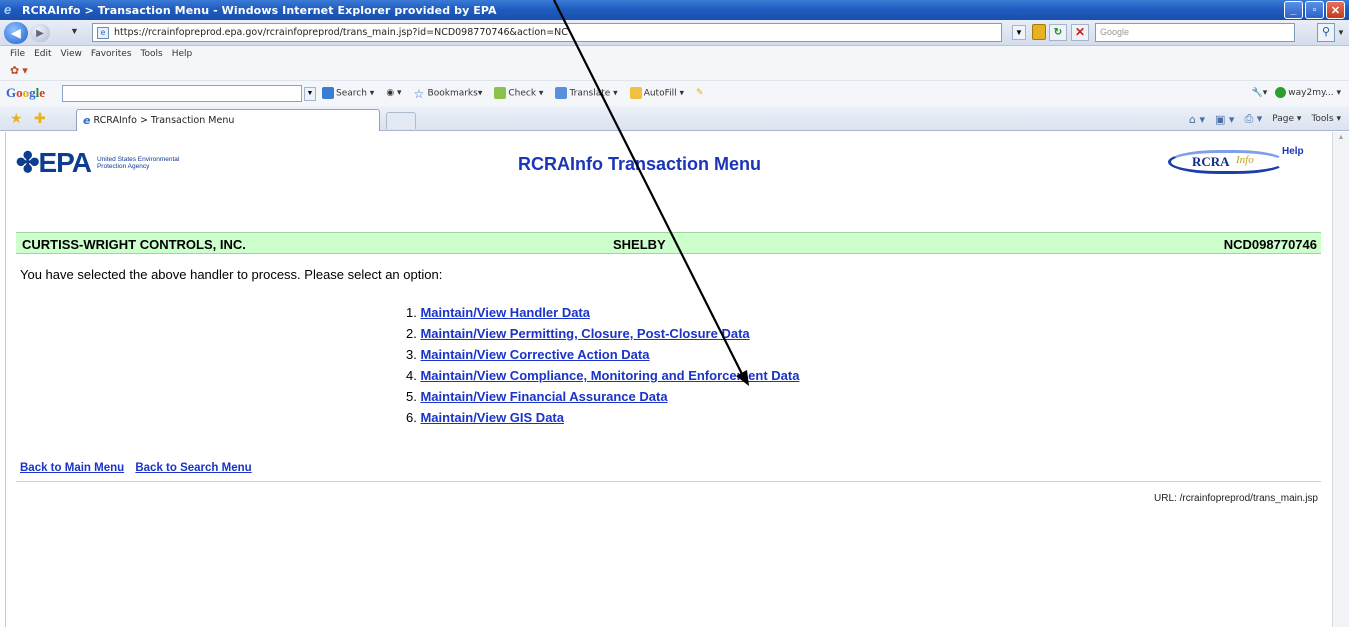  I want to click on tab-transaction-menu: e RCRAInfo > Transaction Menu, so click(228, 120).